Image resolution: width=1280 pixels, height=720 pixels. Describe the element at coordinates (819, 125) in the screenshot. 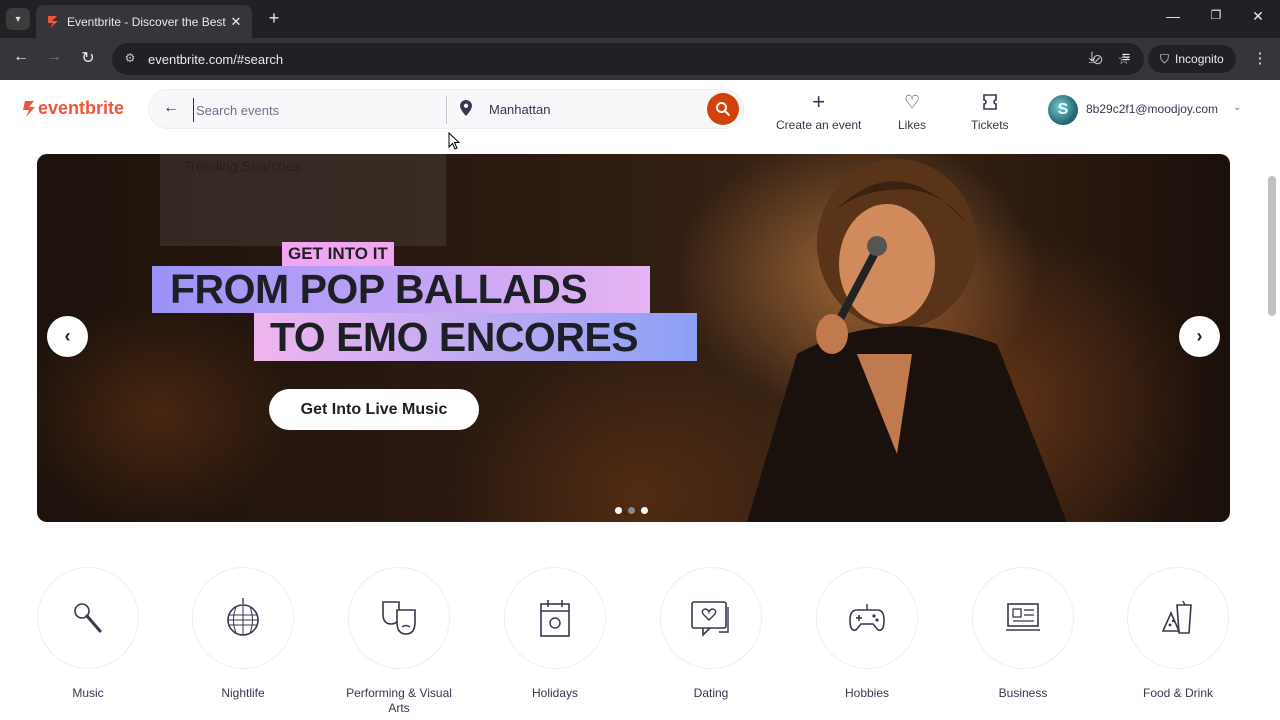

I see `create-event-label: Create an event` at that location.